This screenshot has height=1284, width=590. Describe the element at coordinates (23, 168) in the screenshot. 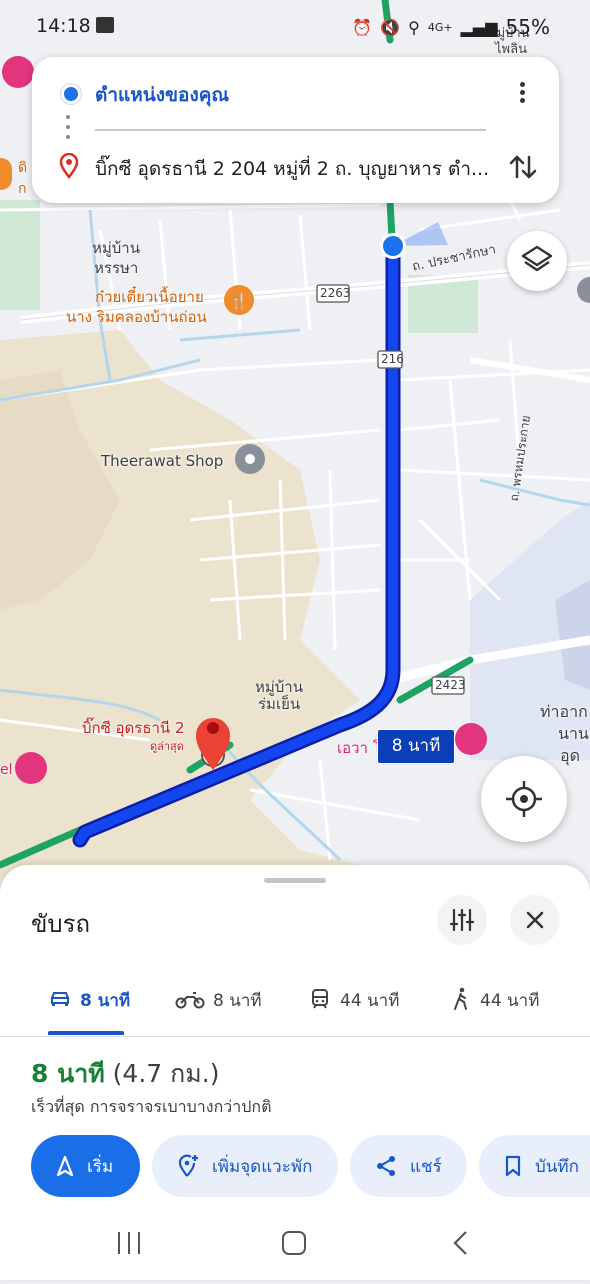

I see `map-label: ดิ` at that location.